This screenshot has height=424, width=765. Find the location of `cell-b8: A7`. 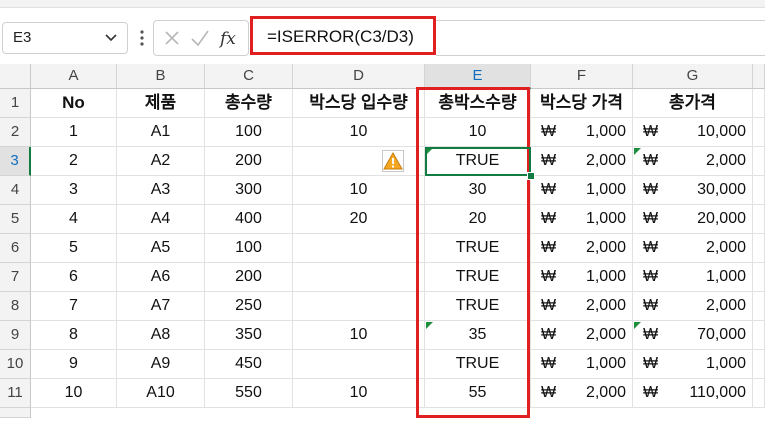

cell-b8: A7 is located at coordinates (161, 306).